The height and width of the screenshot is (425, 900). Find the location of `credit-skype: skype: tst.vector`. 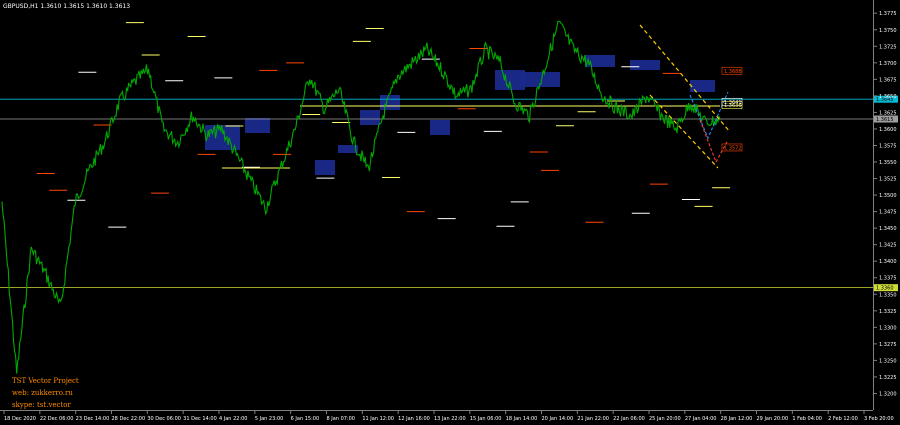

credit-skype: skype: tst.vector is located at coordinates (41, 405).